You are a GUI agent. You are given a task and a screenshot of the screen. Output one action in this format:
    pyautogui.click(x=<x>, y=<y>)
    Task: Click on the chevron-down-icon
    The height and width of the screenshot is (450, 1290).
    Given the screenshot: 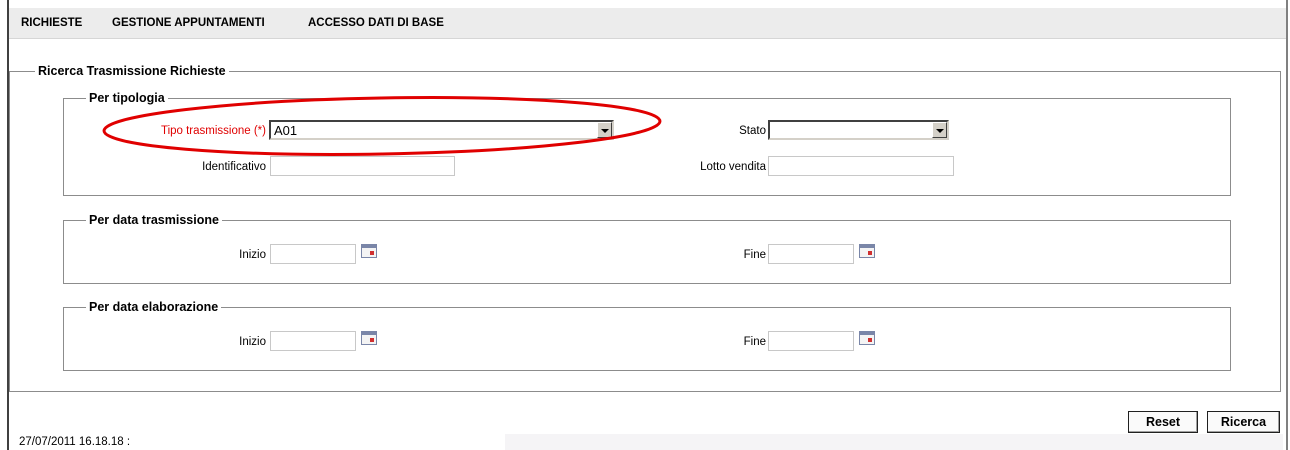 What is the action you would take?
    pyautogui.click(x=939, y=130)
    